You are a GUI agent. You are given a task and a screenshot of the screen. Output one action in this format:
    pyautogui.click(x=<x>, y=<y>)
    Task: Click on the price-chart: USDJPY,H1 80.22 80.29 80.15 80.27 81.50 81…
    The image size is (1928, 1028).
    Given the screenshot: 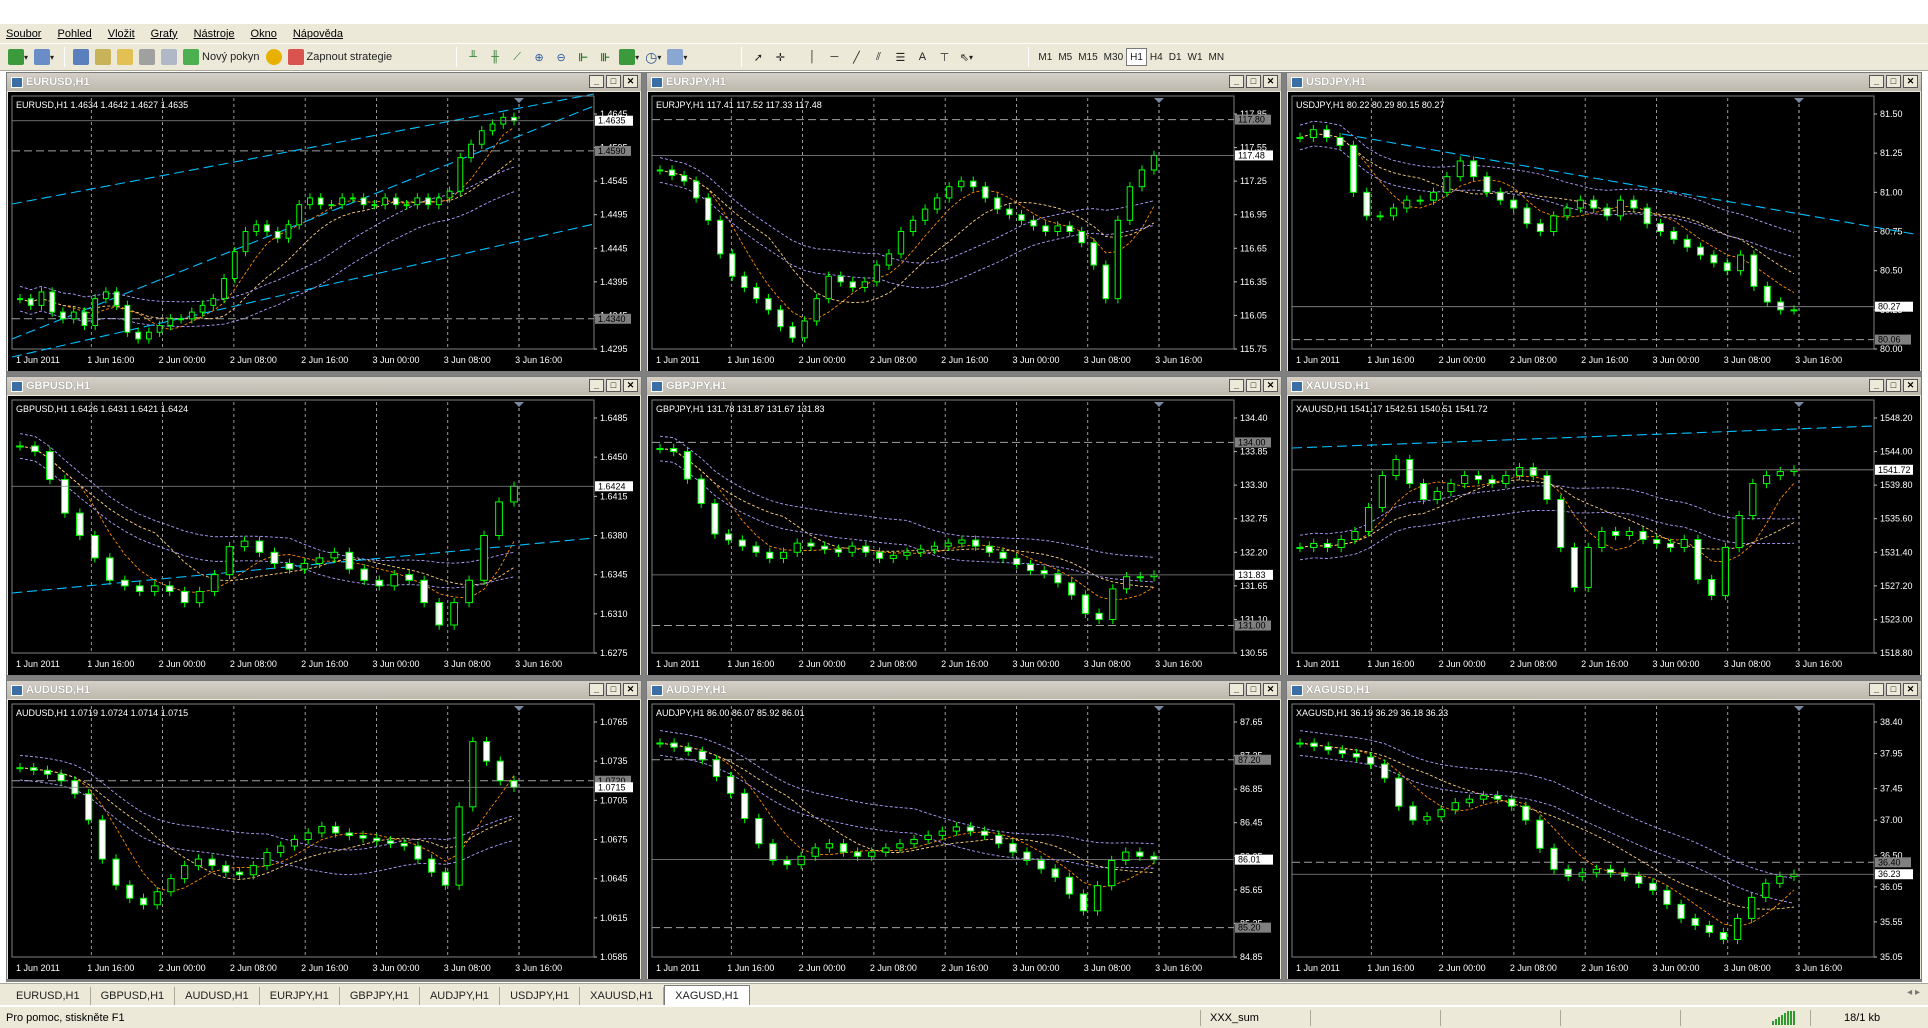 What is the action you would take?
    pyautogui.click(x=1604, y=231)
    